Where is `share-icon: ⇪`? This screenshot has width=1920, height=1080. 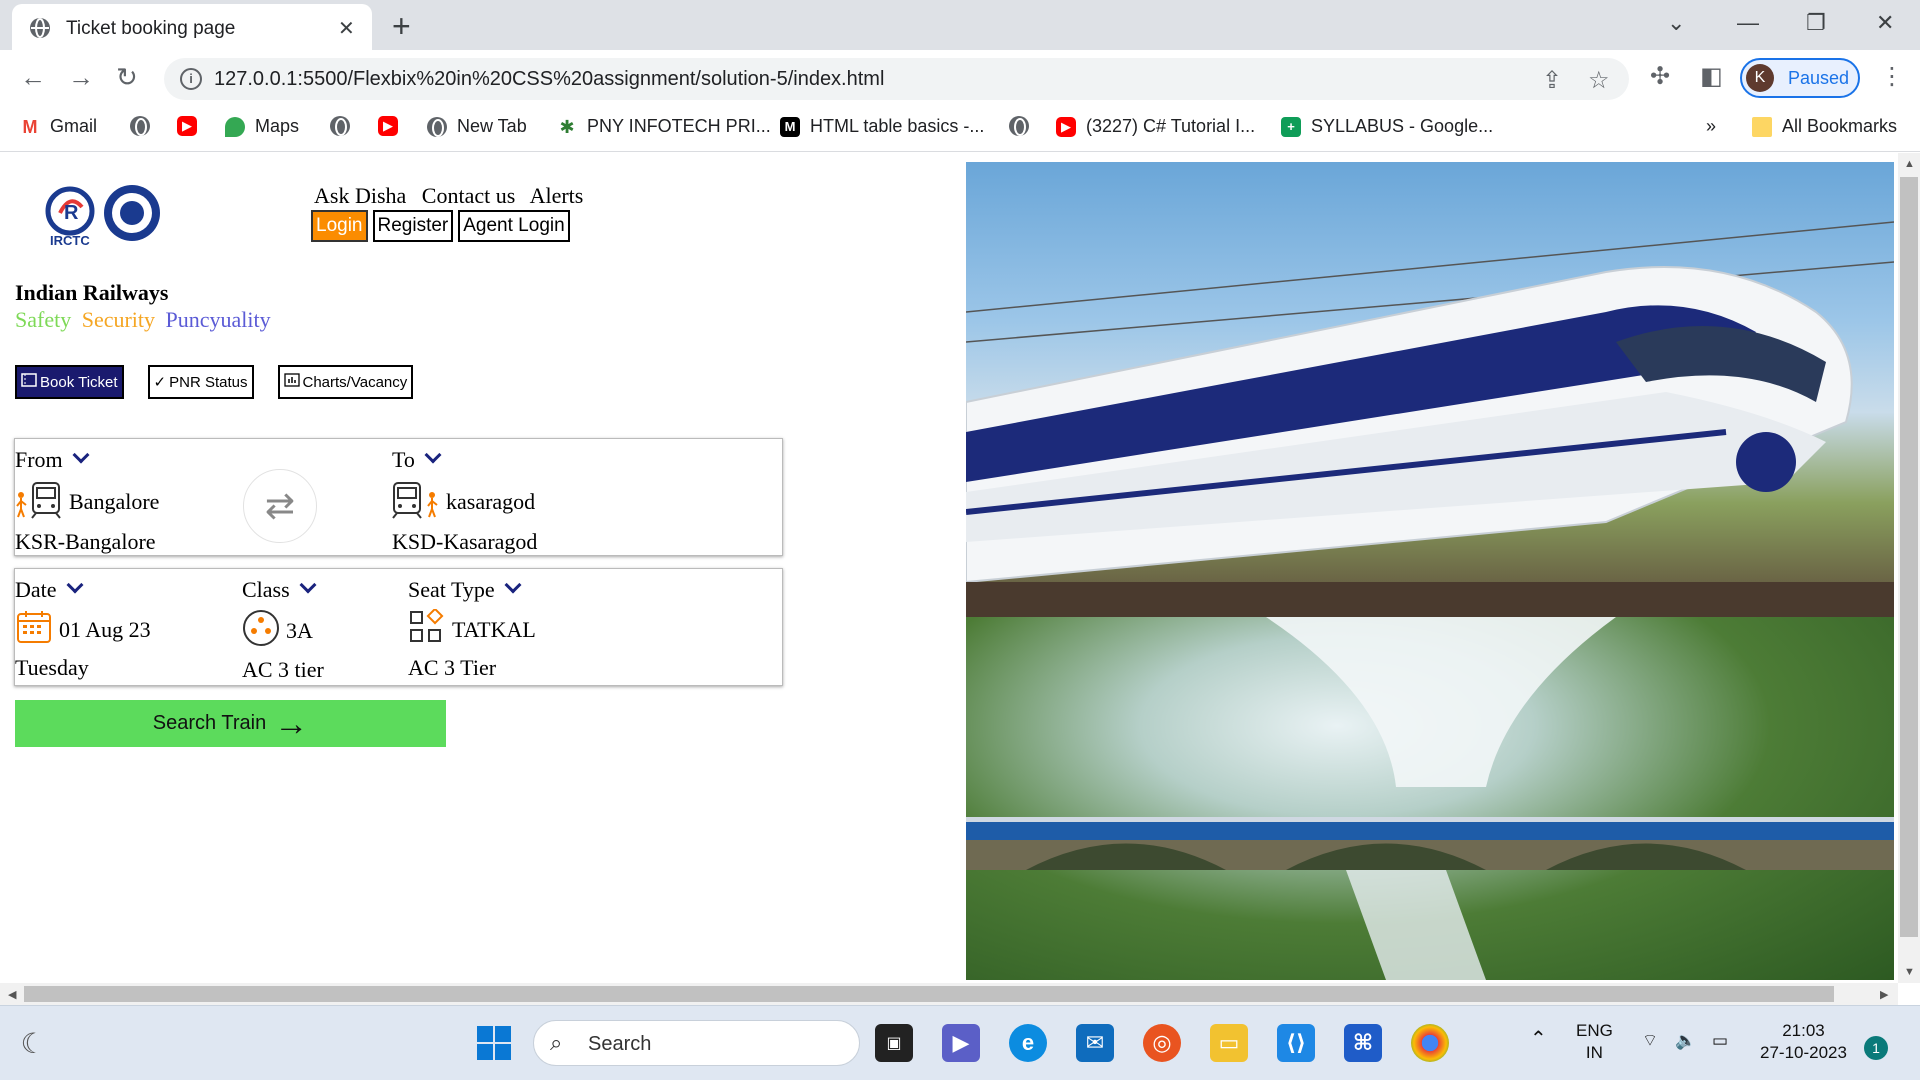
share-icon: ⇪ is located at coordinates (1552, 80).